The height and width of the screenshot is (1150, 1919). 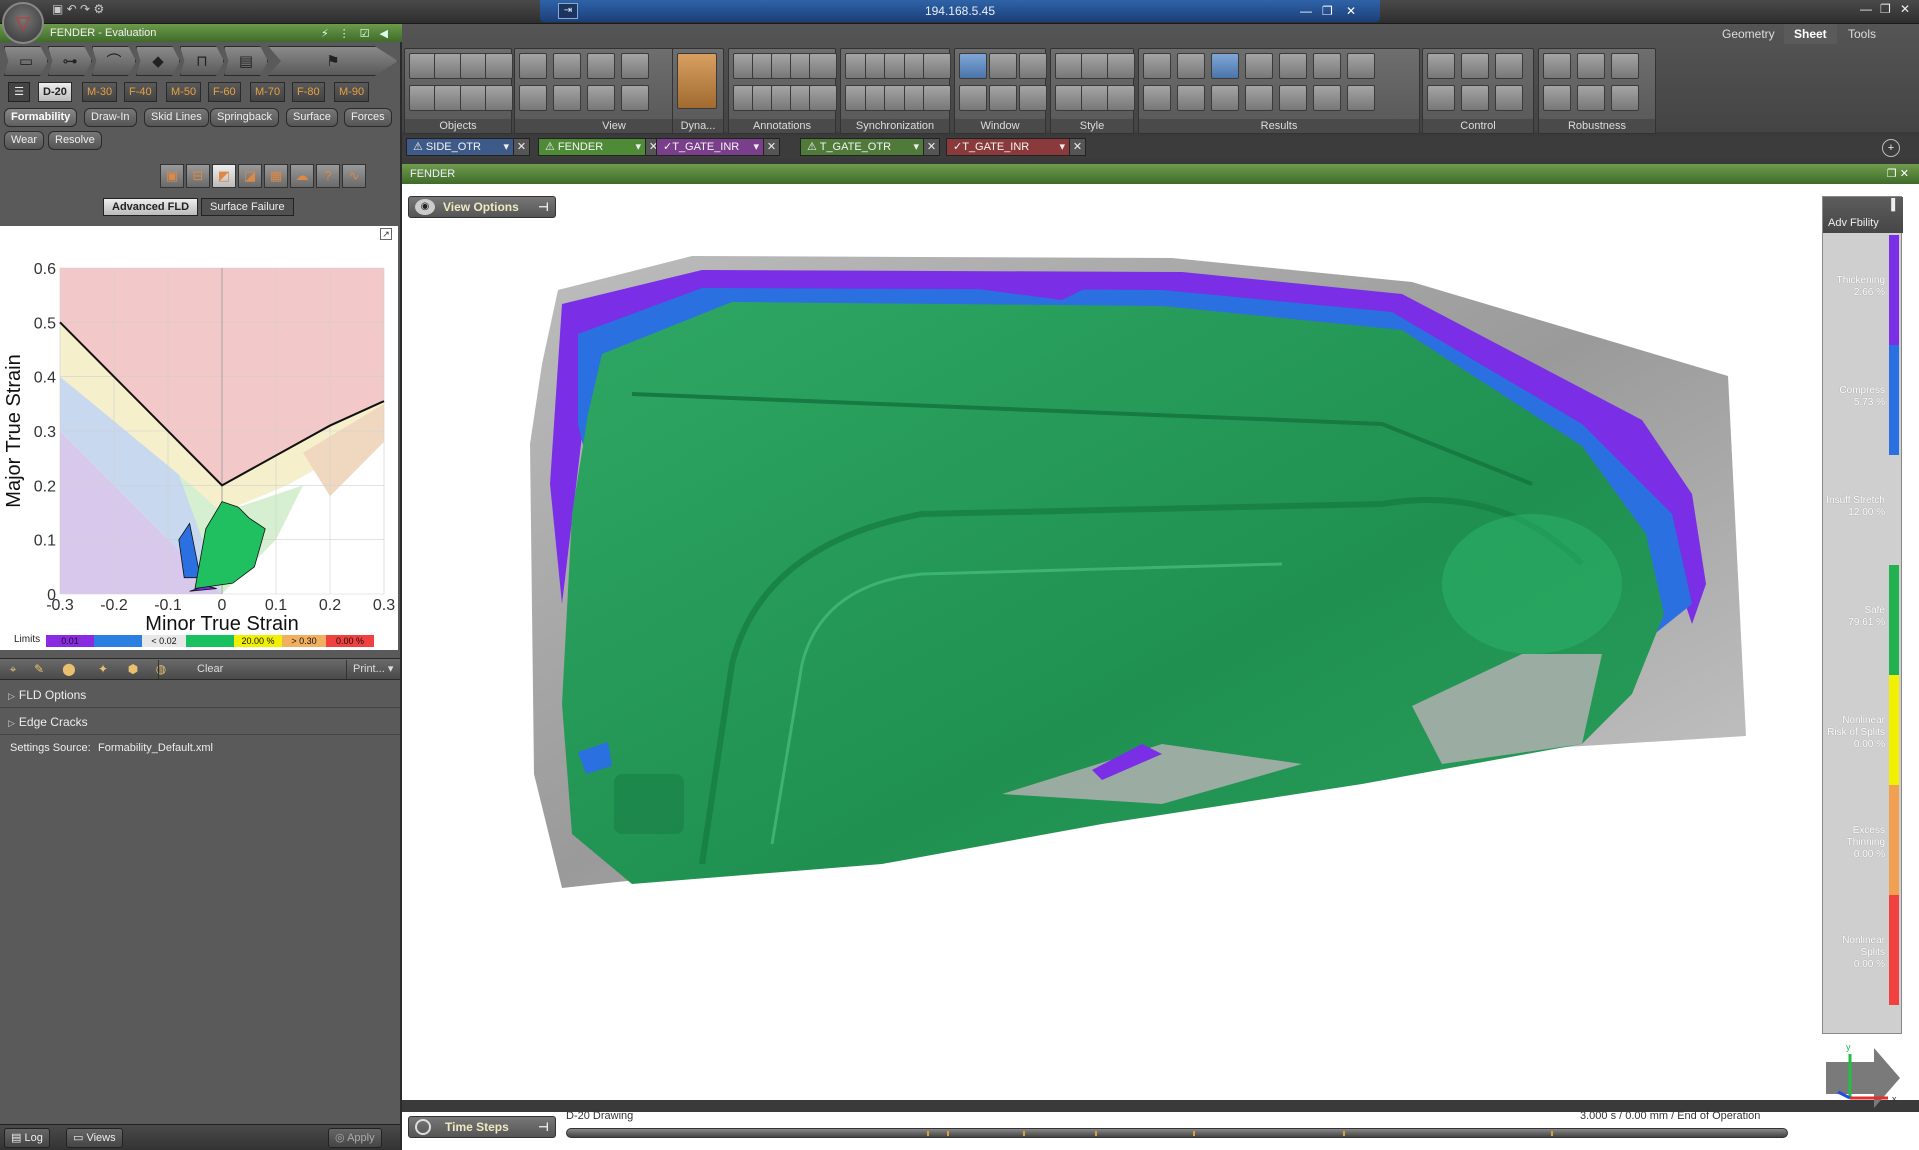 What do you see at coordinates (771, 147) in the screenshot?
I see `close-tab-icon: ✕` at bounding box center [771, 147].